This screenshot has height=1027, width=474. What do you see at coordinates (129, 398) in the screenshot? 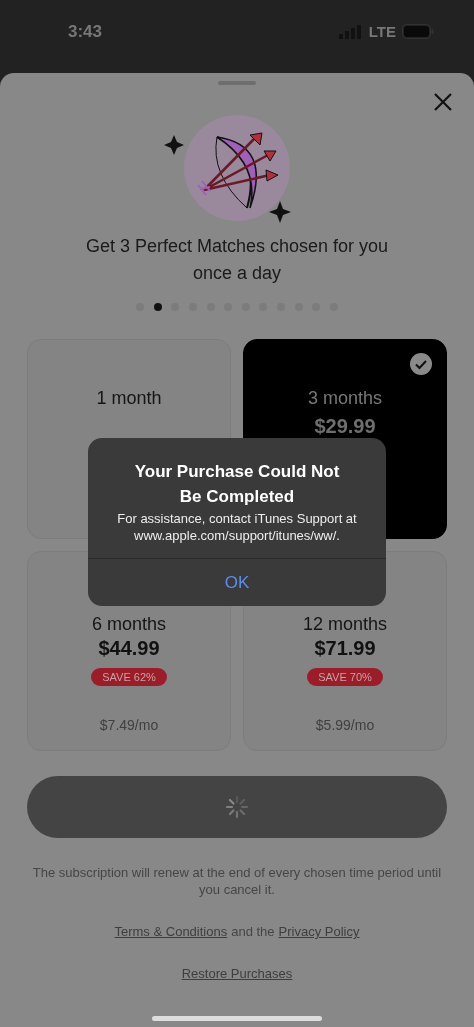
I see `plan-duration: 1 month` at bounding box center [129, 398].